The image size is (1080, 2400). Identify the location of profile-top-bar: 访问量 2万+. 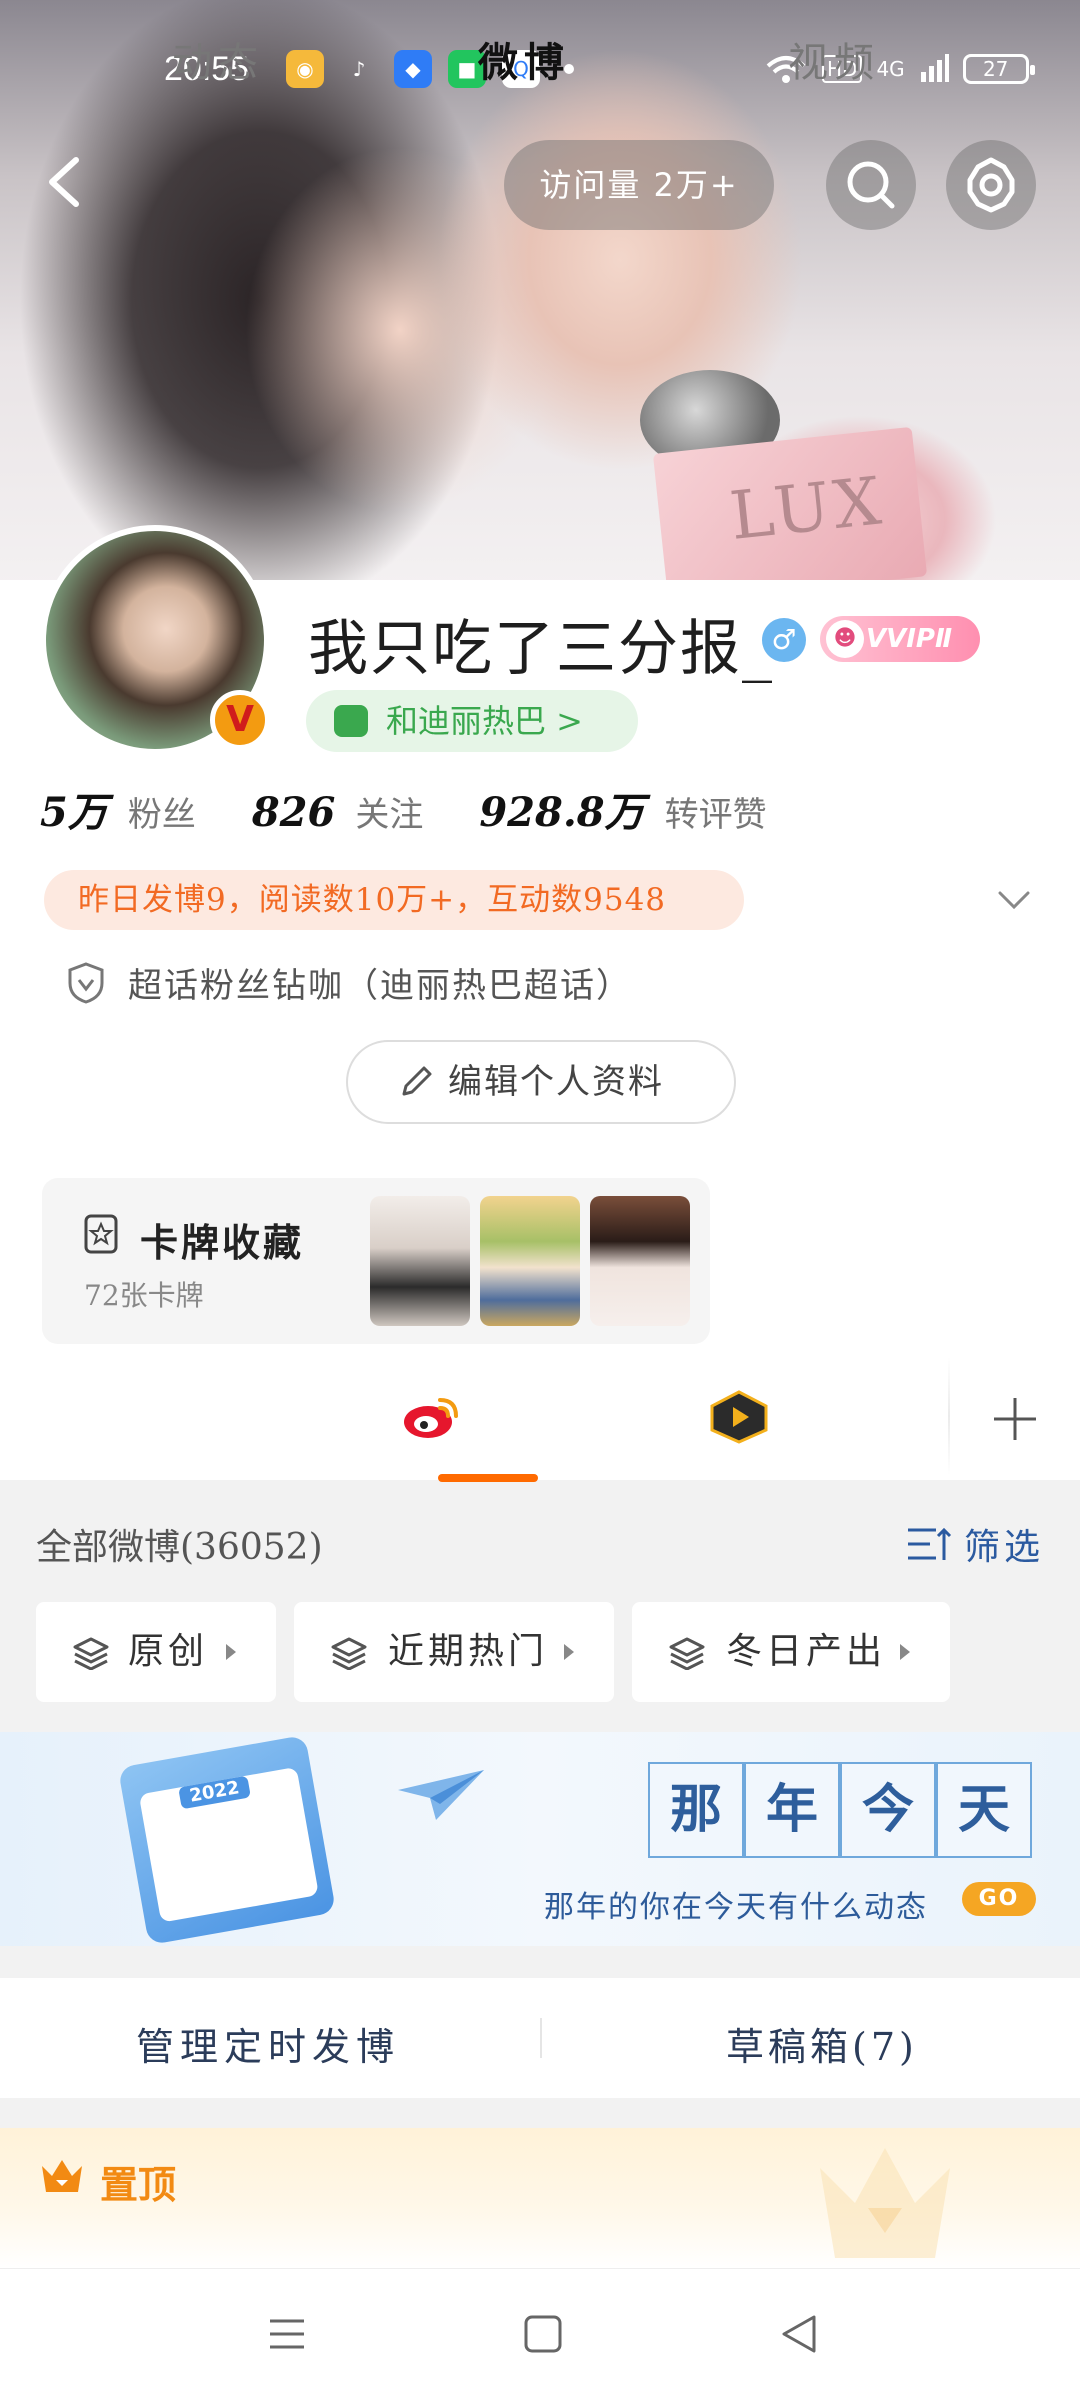
(540, 185).